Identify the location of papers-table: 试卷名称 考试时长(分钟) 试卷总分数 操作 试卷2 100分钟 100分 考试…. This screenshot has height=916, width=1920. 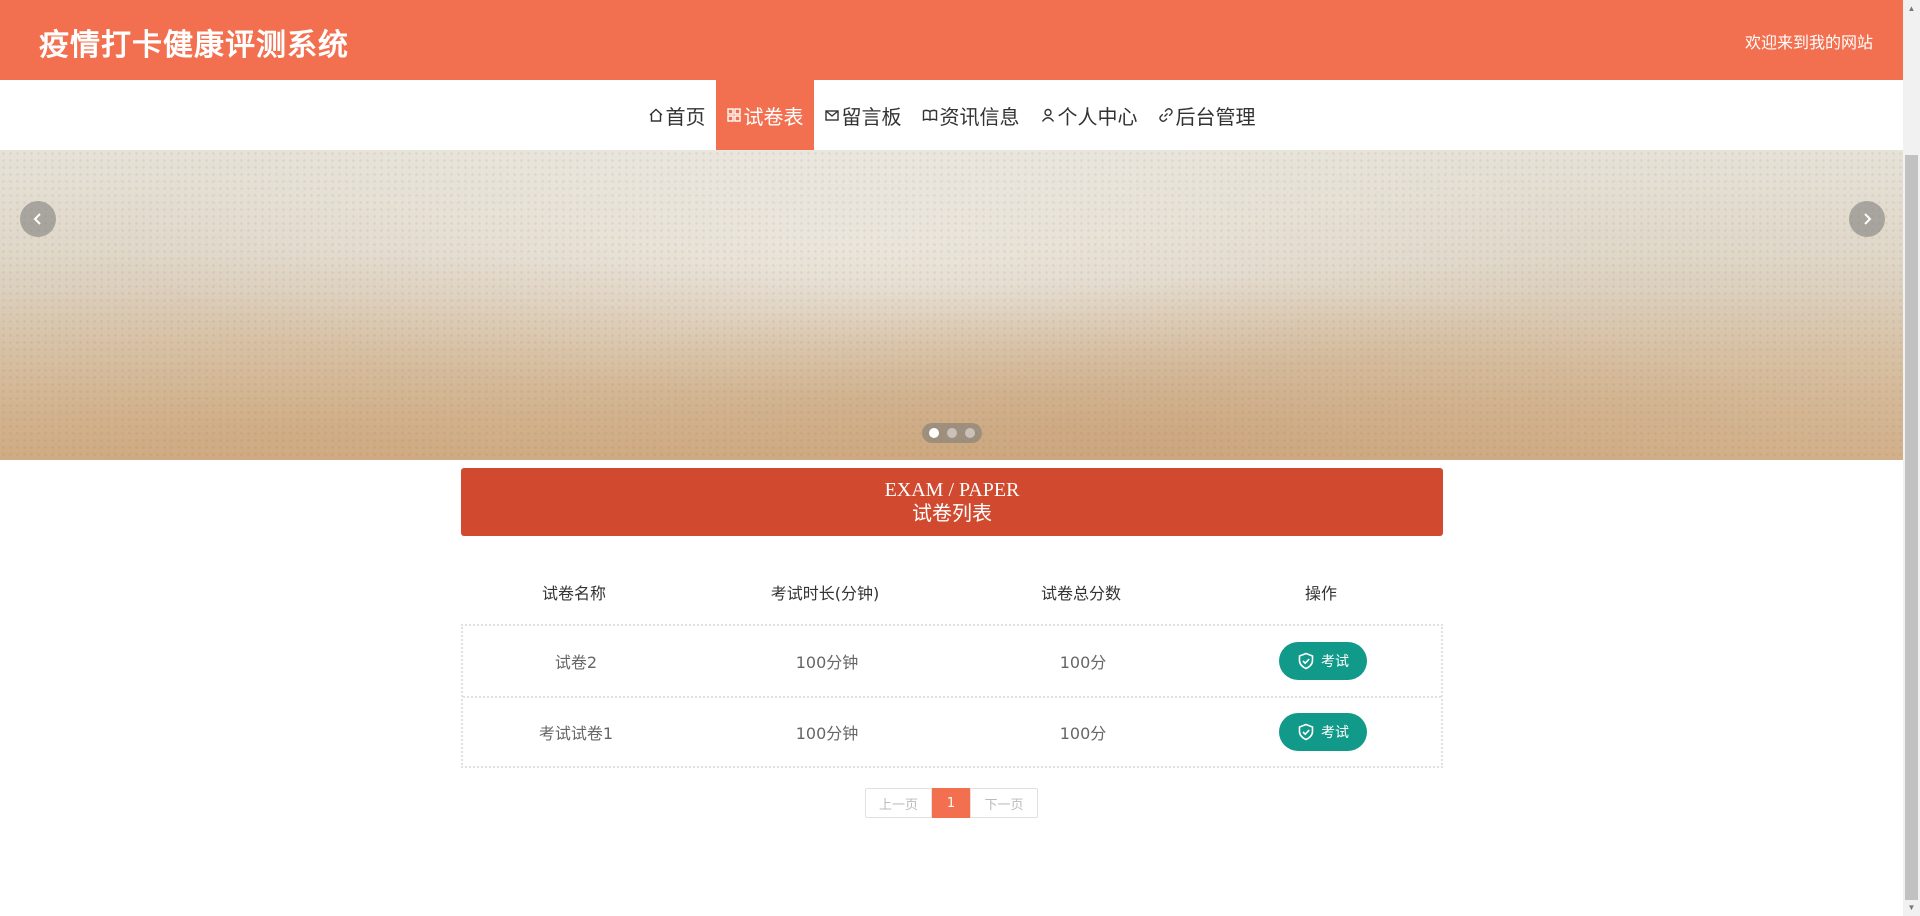
(952, 664).